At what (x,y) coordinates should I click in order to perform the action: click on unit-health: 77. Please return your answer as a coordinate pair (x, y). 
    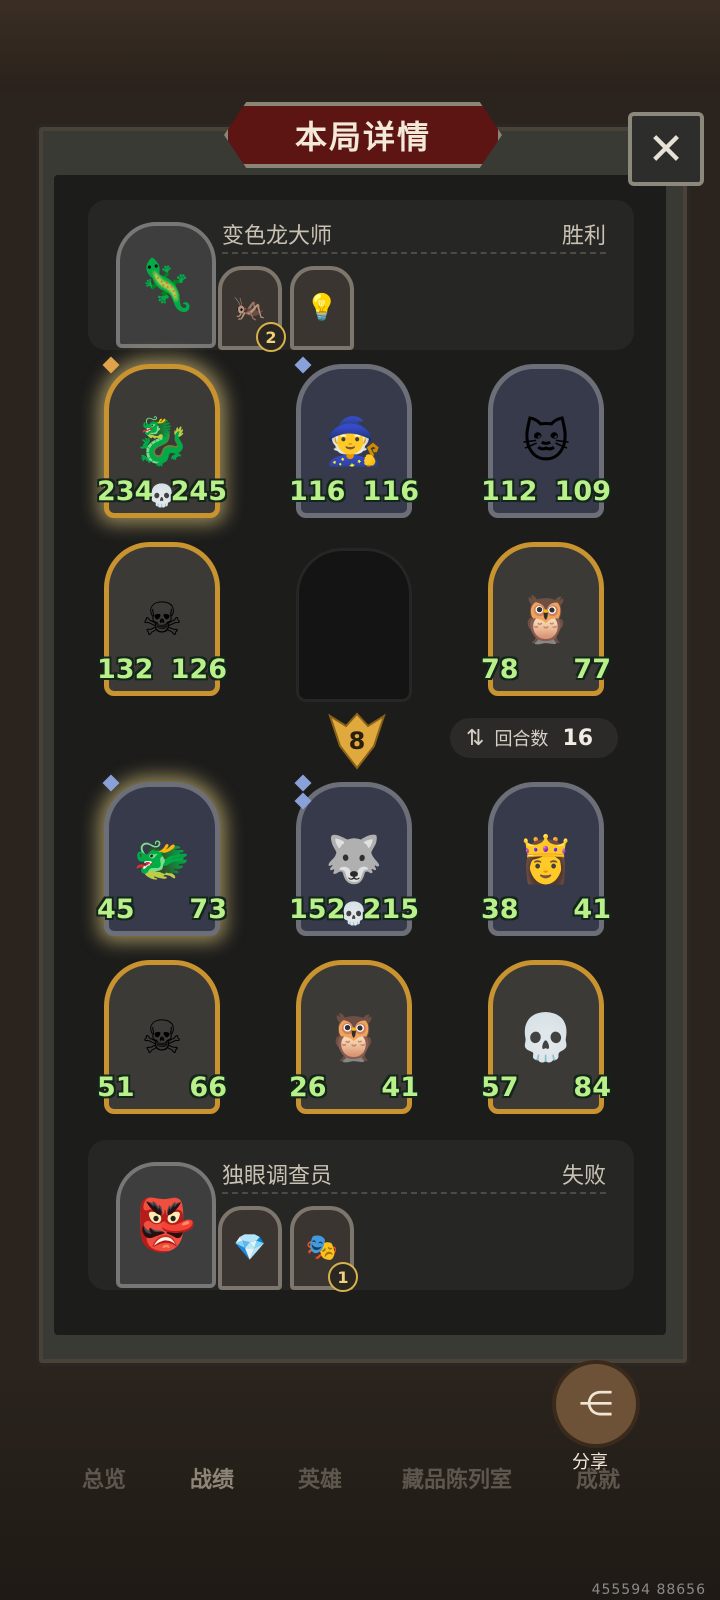
    Looking at the image, I should click on (592, 669).